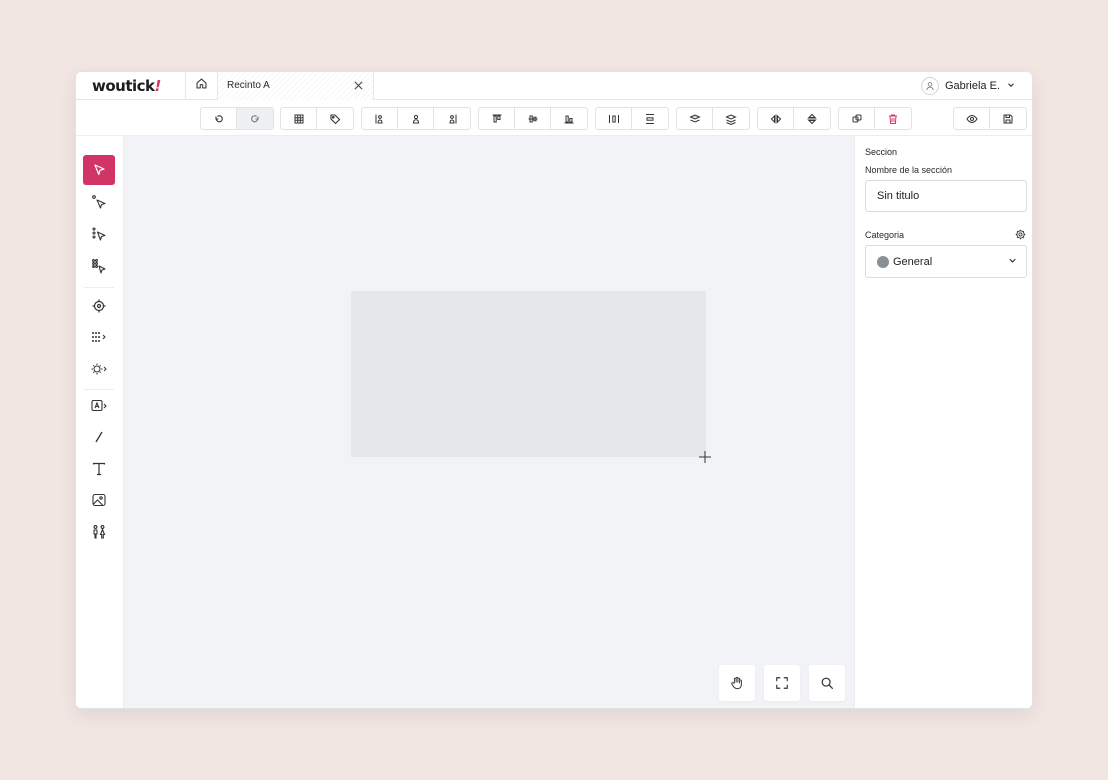  I want to click on image-tool, so click(99, 500).